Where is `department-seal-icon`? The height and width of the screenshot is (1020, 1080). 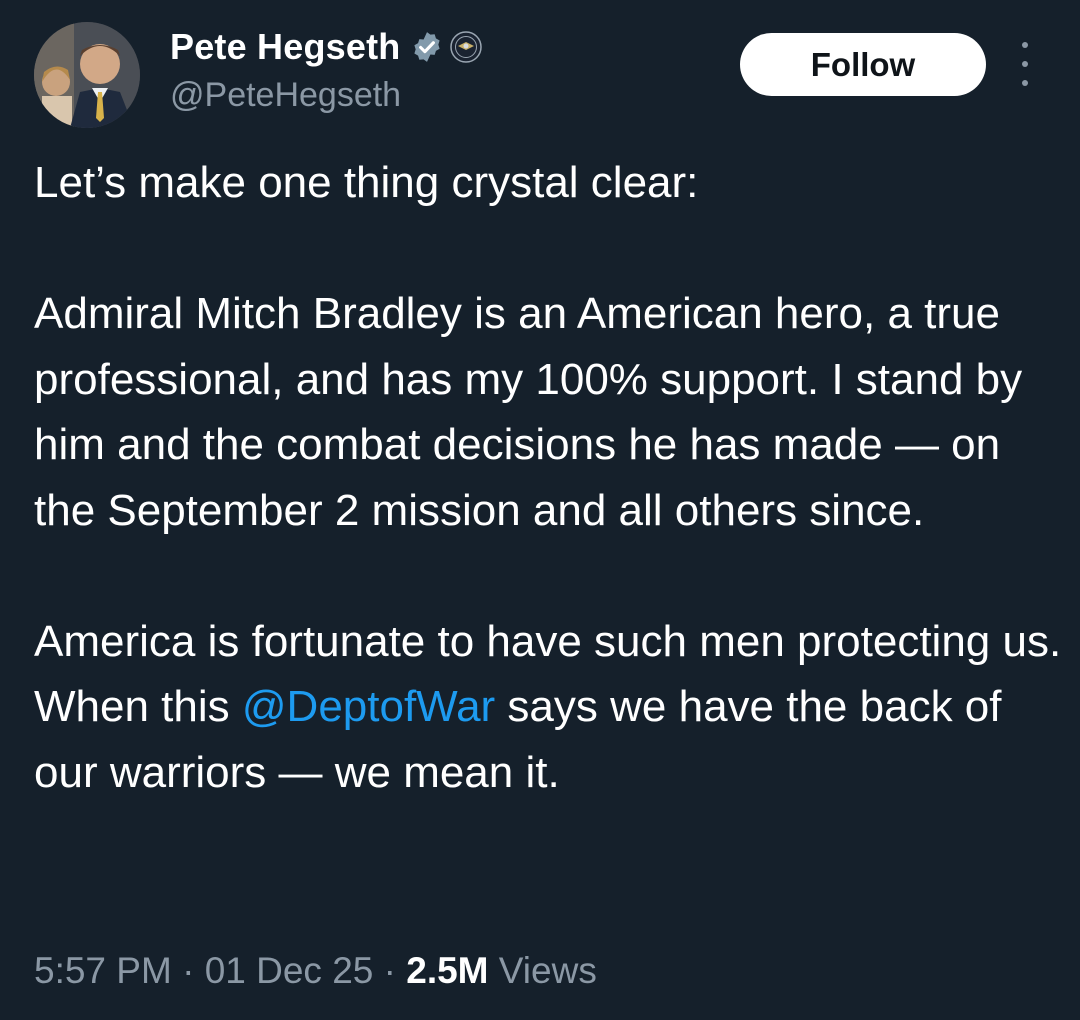
department-seal-icon is located at coordinates (466, 47).